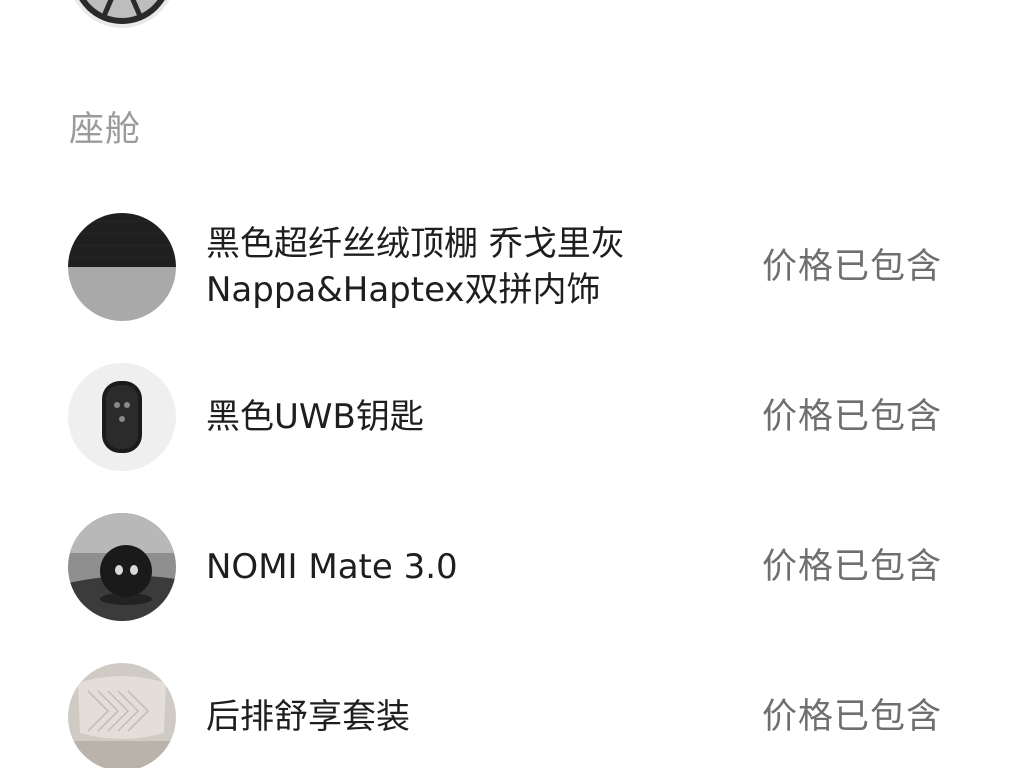  Describe the element at coordinates (315, 417) in the screenshot. I see `item-name: 黑色UWB钥匙` at that location.